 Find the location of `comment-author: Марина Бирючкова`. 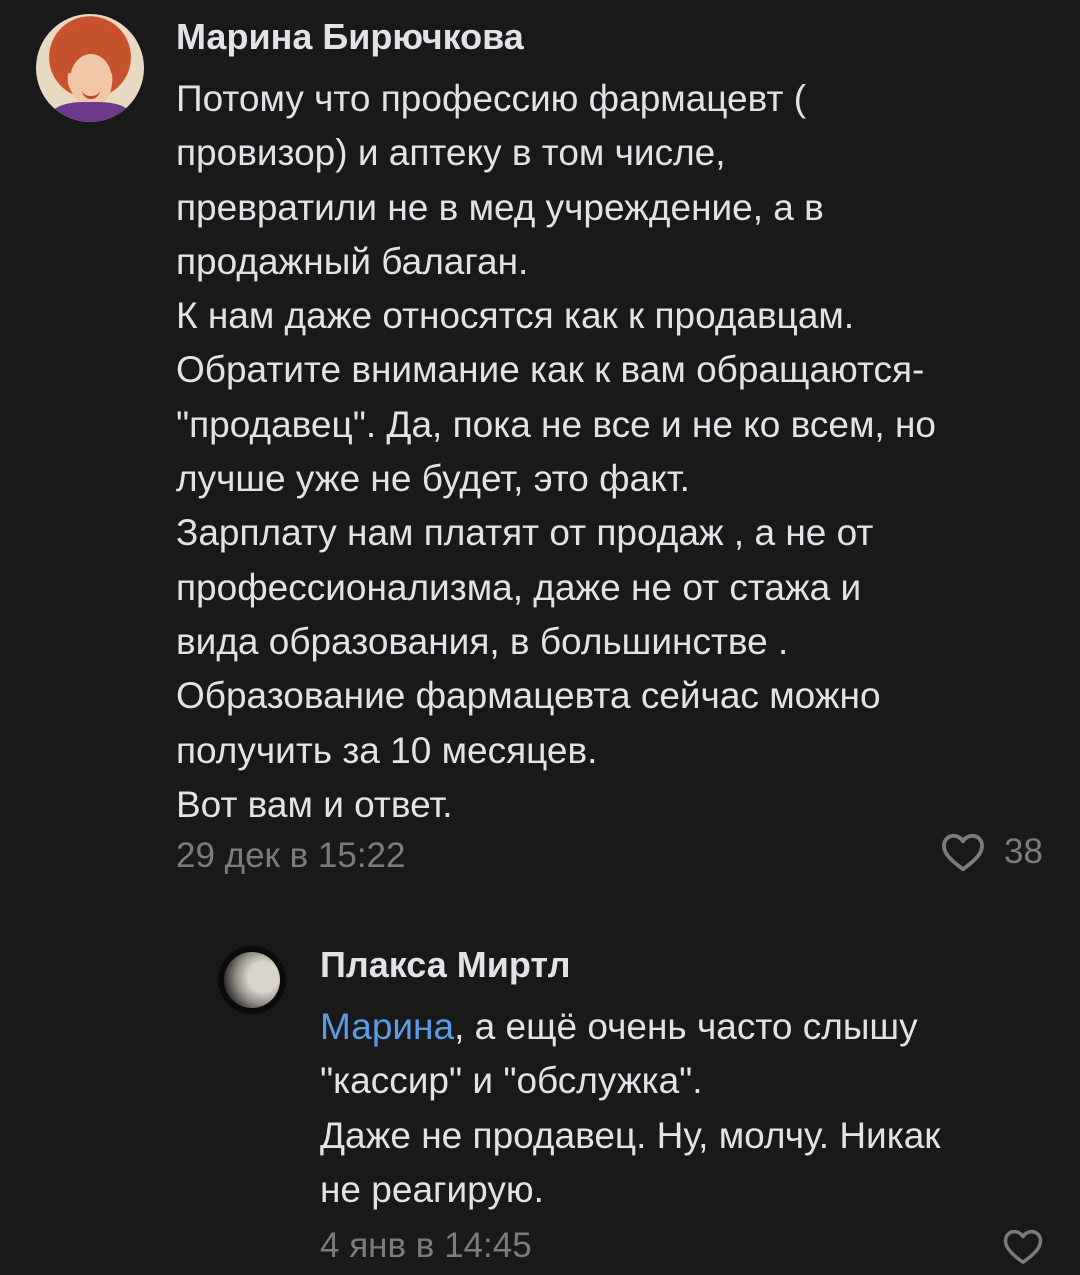

comment-author: Марина Бирючкова is located at coordinates (350, 37).